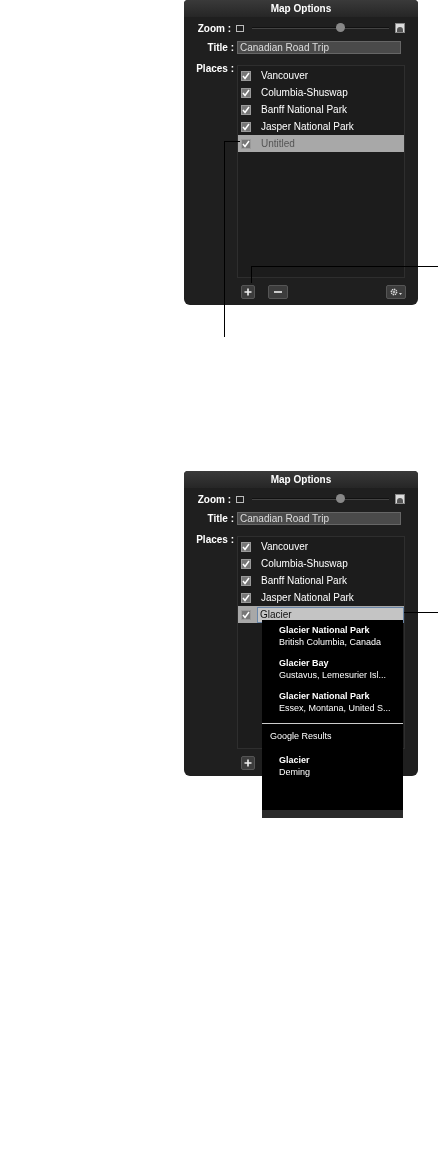 The width and height of the screenshot is (438, 1175). I want to click on suggestion-title: Glacier Bay, so click(304, 663).